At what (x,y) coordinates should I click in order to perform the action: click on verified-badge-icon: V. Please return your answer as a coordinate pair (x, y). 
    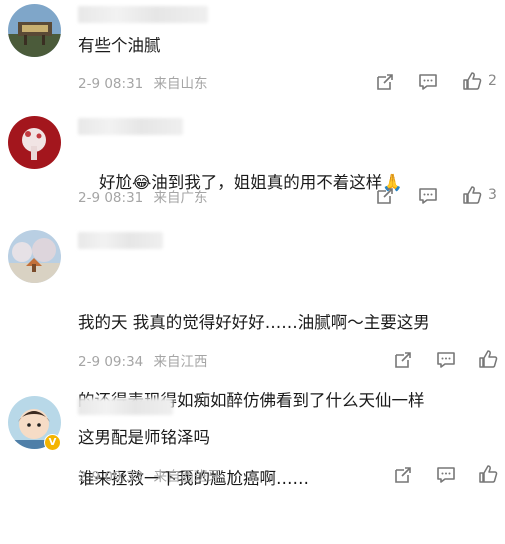
    Looking at the image, I should click on (52, 442).